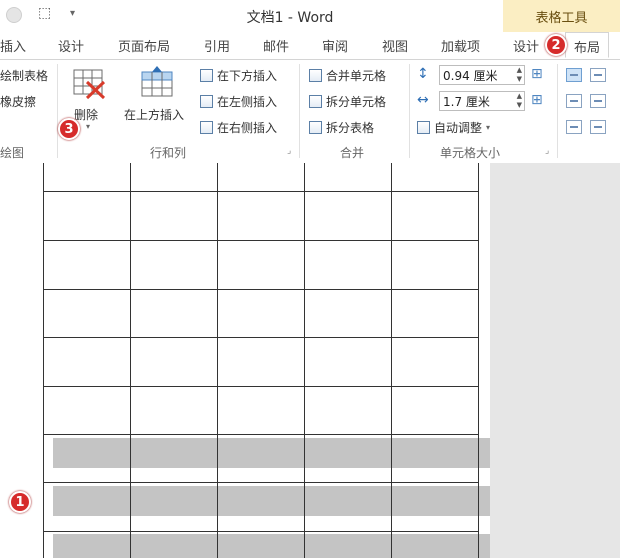  I want to click on draw-table-label: 绘制表格, so click(24, 76).